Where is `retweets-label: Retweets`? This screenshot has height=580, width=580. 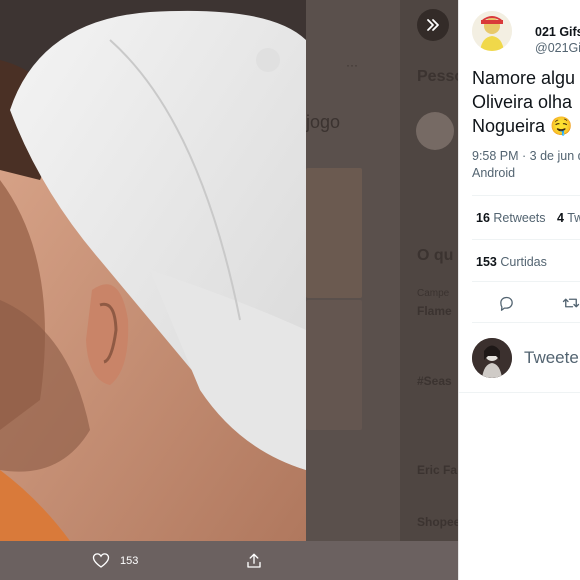 retweets-label: Retweets is located at coordinates (519, 218).